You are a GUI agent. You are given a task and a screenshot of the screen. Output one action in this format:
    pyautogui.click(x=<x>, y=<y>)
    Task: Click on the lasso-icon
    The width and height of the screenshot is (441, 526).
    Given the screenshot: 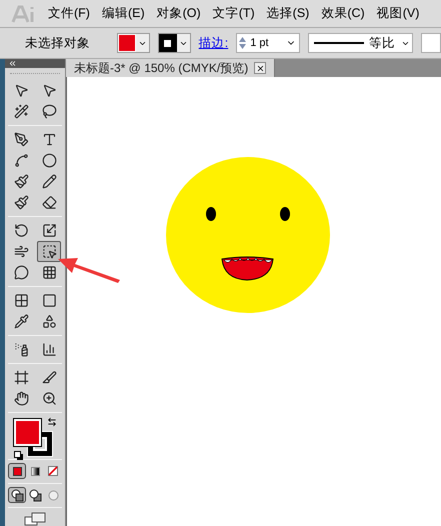 What is the action you would take?
    pyautogui.click(x=49, y=111)
    